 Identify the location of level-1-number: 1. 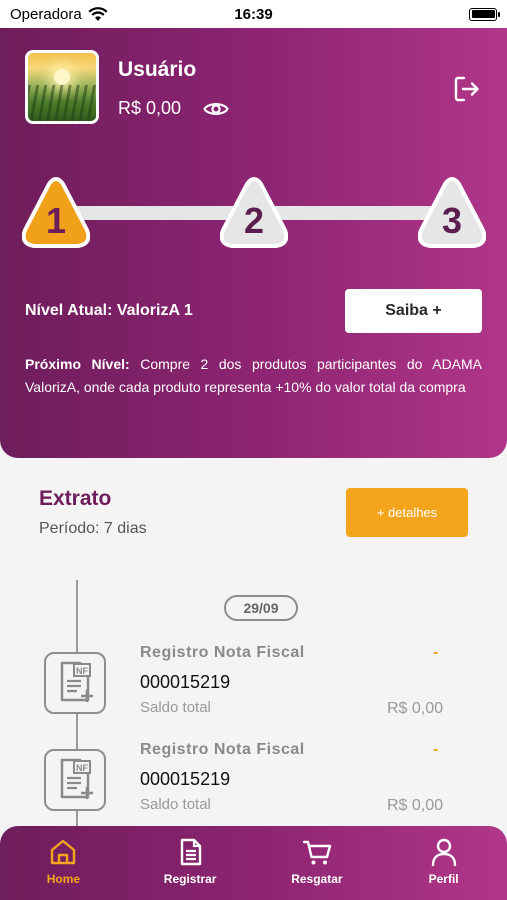
(56, 220).